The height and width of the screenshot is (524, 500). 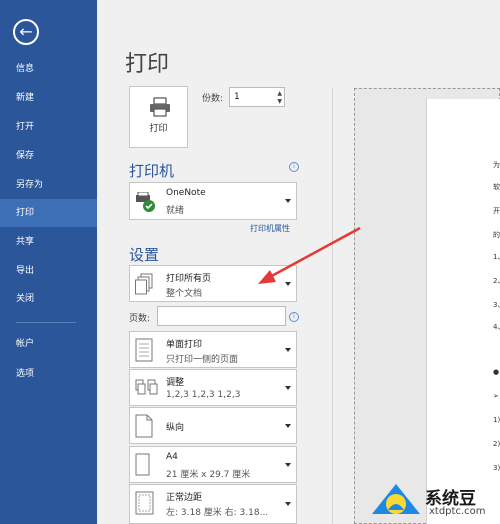 What do you see at coordinates (396, 499) in the screenshot?
I see `watermark-logo` at bounding box center [396, 499].